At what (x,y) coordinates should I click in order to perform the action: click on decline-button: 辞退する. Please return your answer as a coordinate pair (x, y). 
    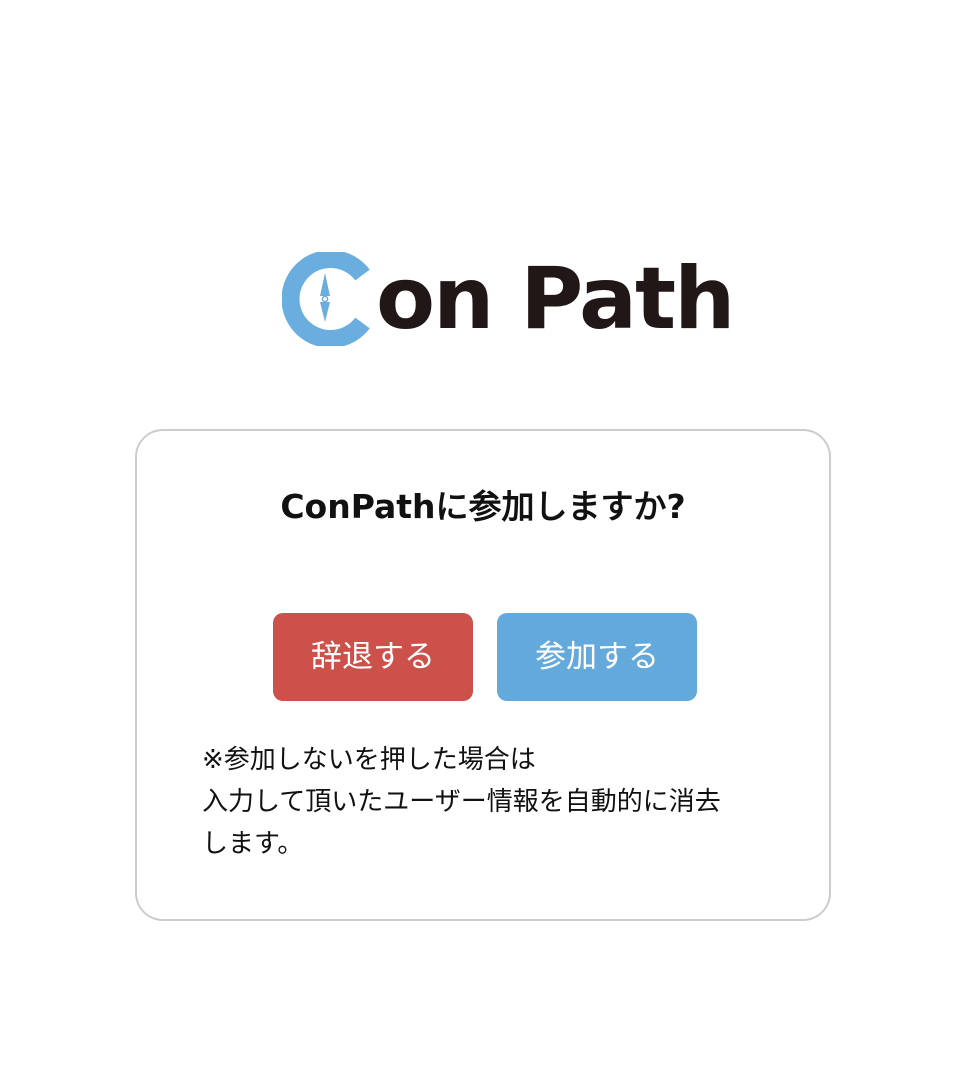
    Looking at the image, I should click on (373, 657).